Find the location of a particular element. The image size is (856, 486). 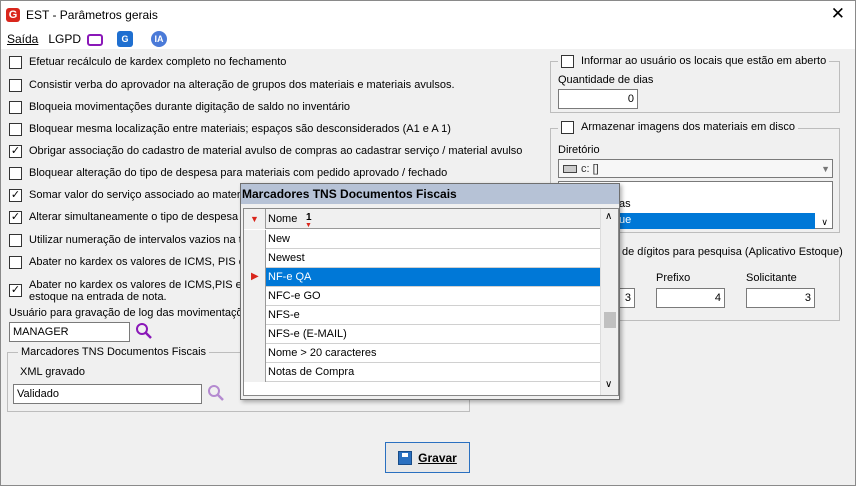

grid-row: New is located at coordinates (422, 239).